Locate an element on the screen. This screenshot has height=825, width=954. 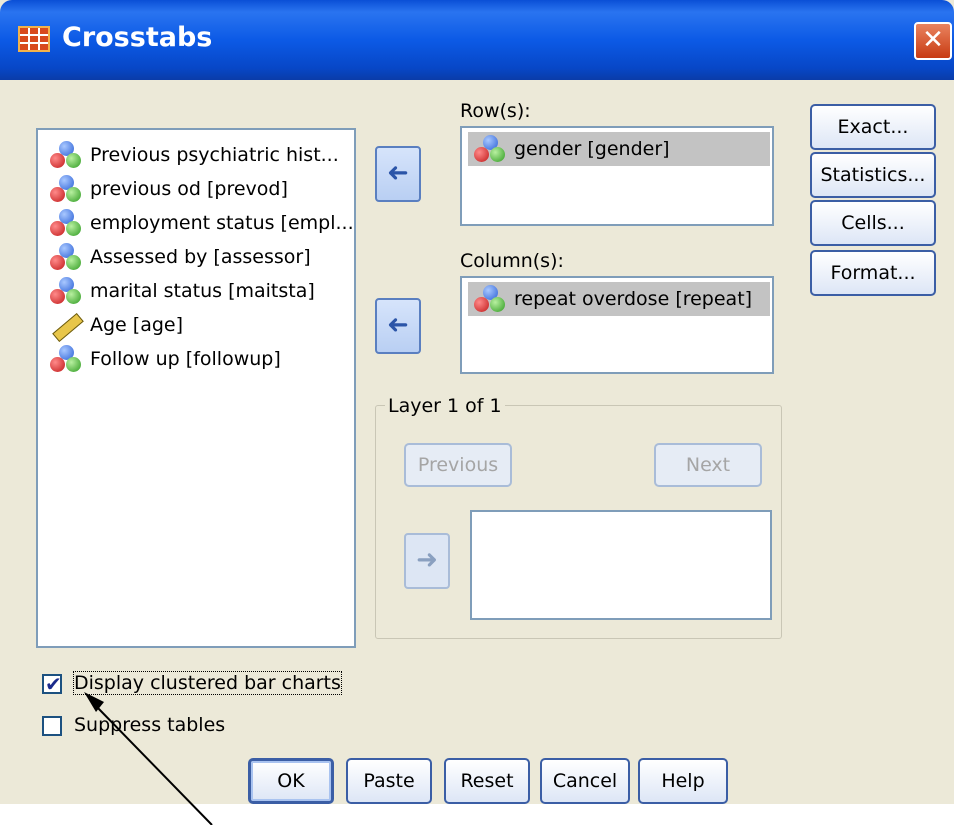
variable-label: Age [age] is located at coordinates (137, 325).